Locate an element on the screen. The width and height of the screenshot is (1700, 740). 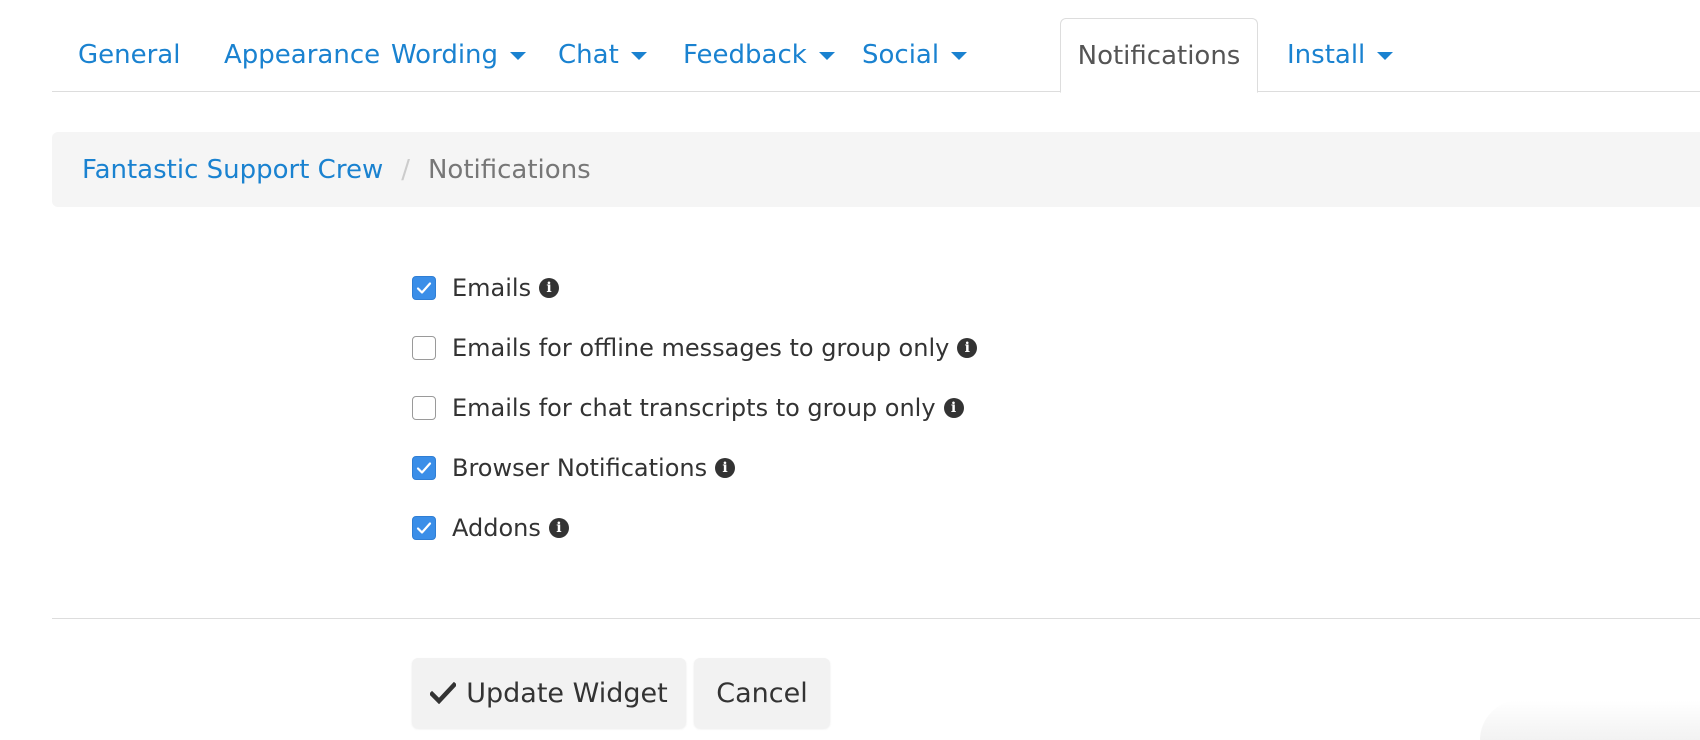
check-icon is located at coordinates (443, 693).